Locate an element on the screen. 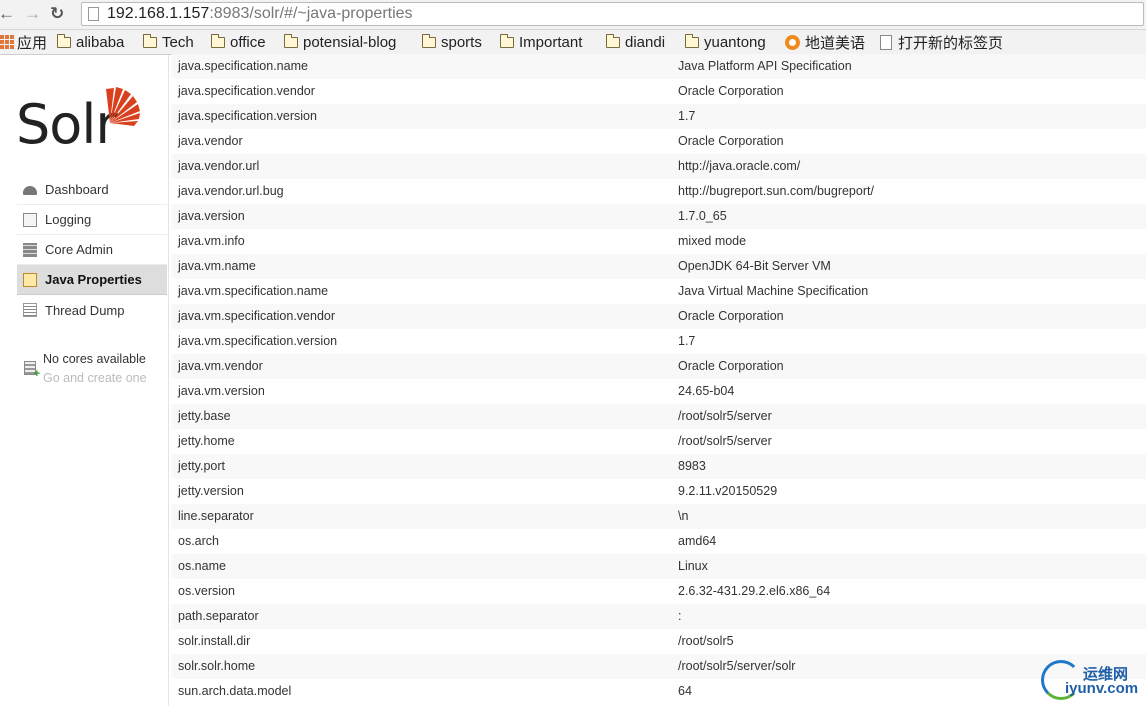 Image resolution: width=1146 pixels, height=706 pixels. sidebar-item-core-admin: Core Admin is located at coordinates (92, 250).